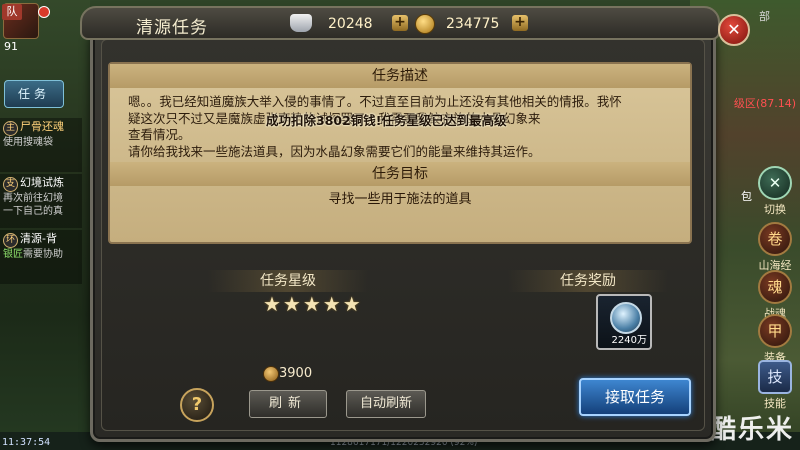  What do you see at coordinates (375, 101) in the screenshot?
I see `desc-line: 嗯。。我已经知道魔族大举入侵的事情了。不过直至目前为止还没有其他相关的情报。我怀` at bounding box center [375, 101].